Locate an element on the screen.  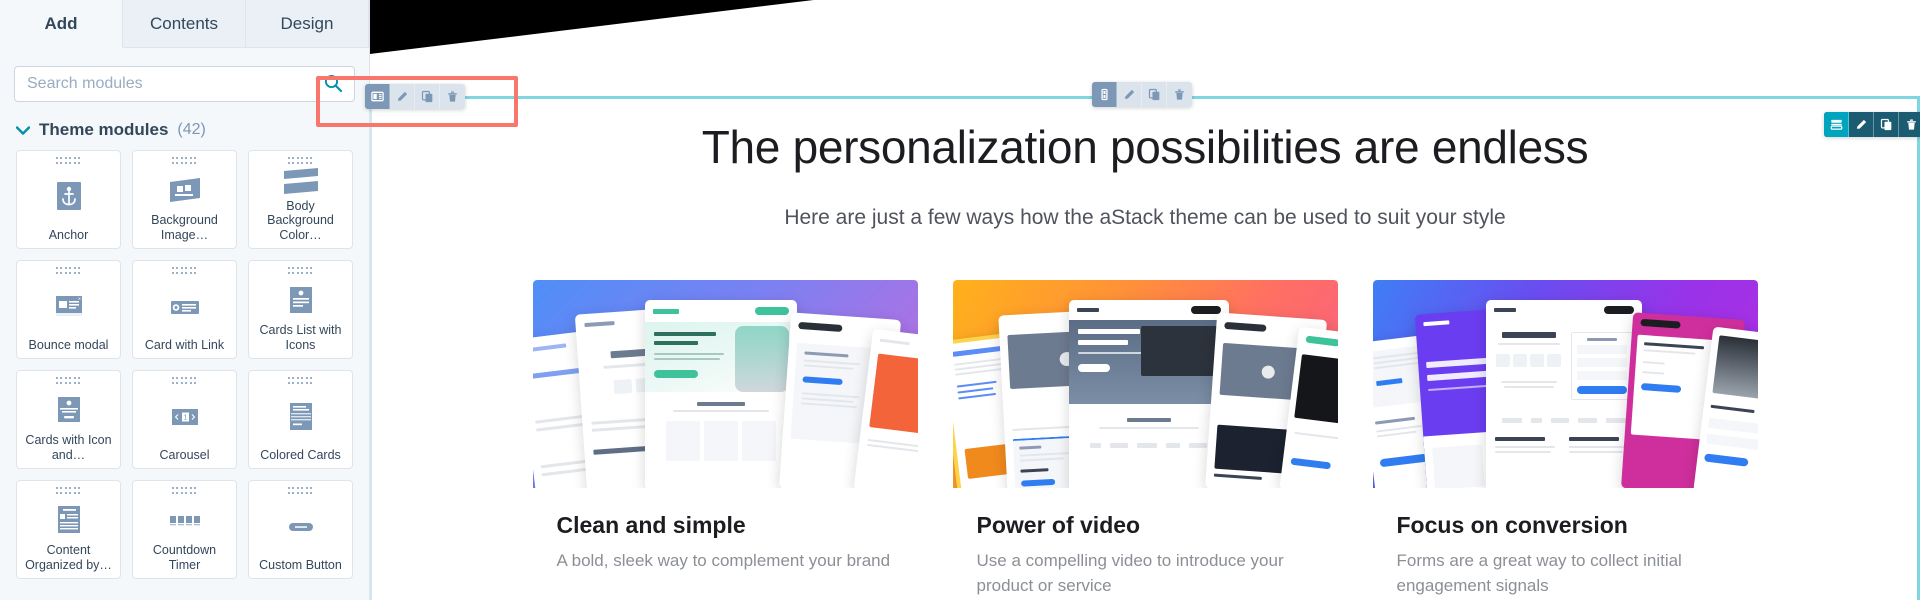
anchor-icon is located at coordinates (68, 197).